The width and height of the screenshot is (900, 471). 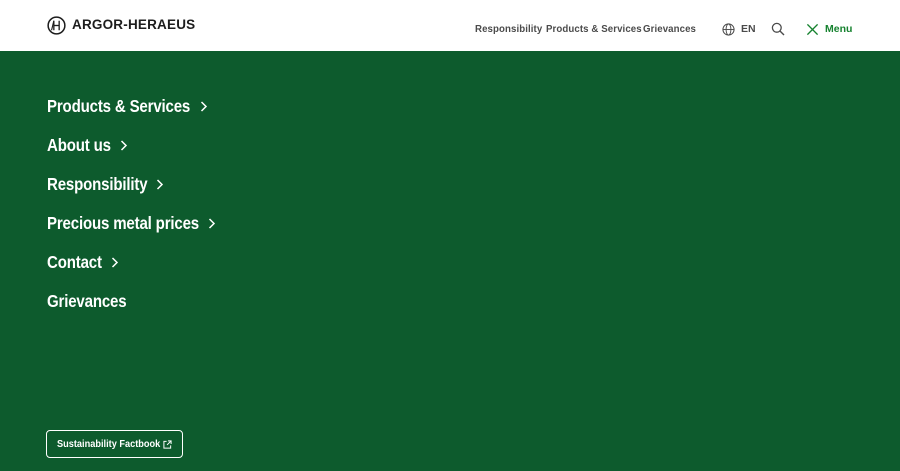 I want to click on language-label: EN, so click(x=748, y=28).